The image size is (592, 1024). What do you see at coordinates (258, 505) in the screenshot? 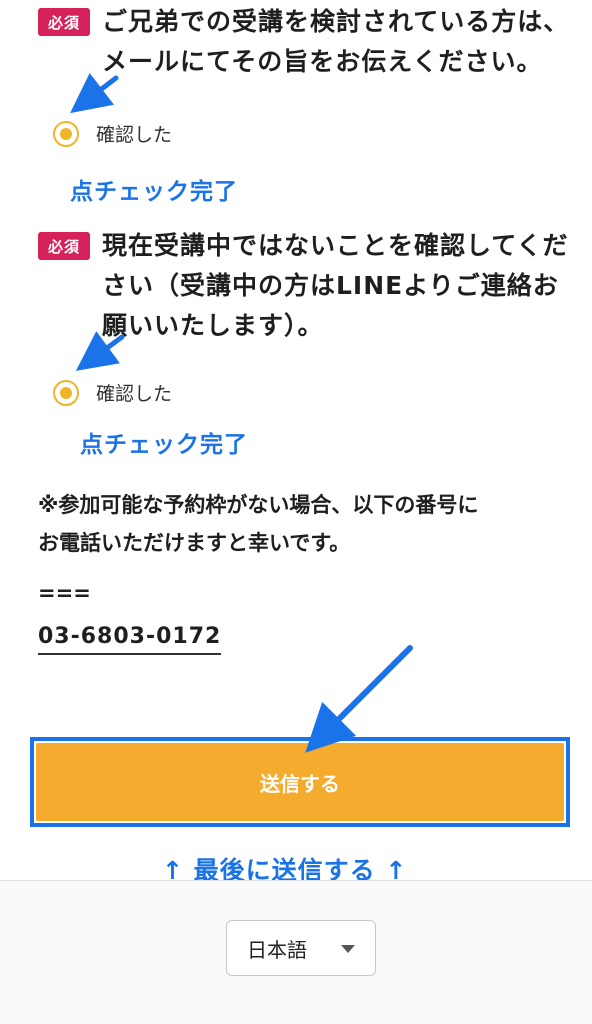
I see `note-line1: ※参加可能な予約枠がない場合、以下の番号に` at bounding box center [258, 505].